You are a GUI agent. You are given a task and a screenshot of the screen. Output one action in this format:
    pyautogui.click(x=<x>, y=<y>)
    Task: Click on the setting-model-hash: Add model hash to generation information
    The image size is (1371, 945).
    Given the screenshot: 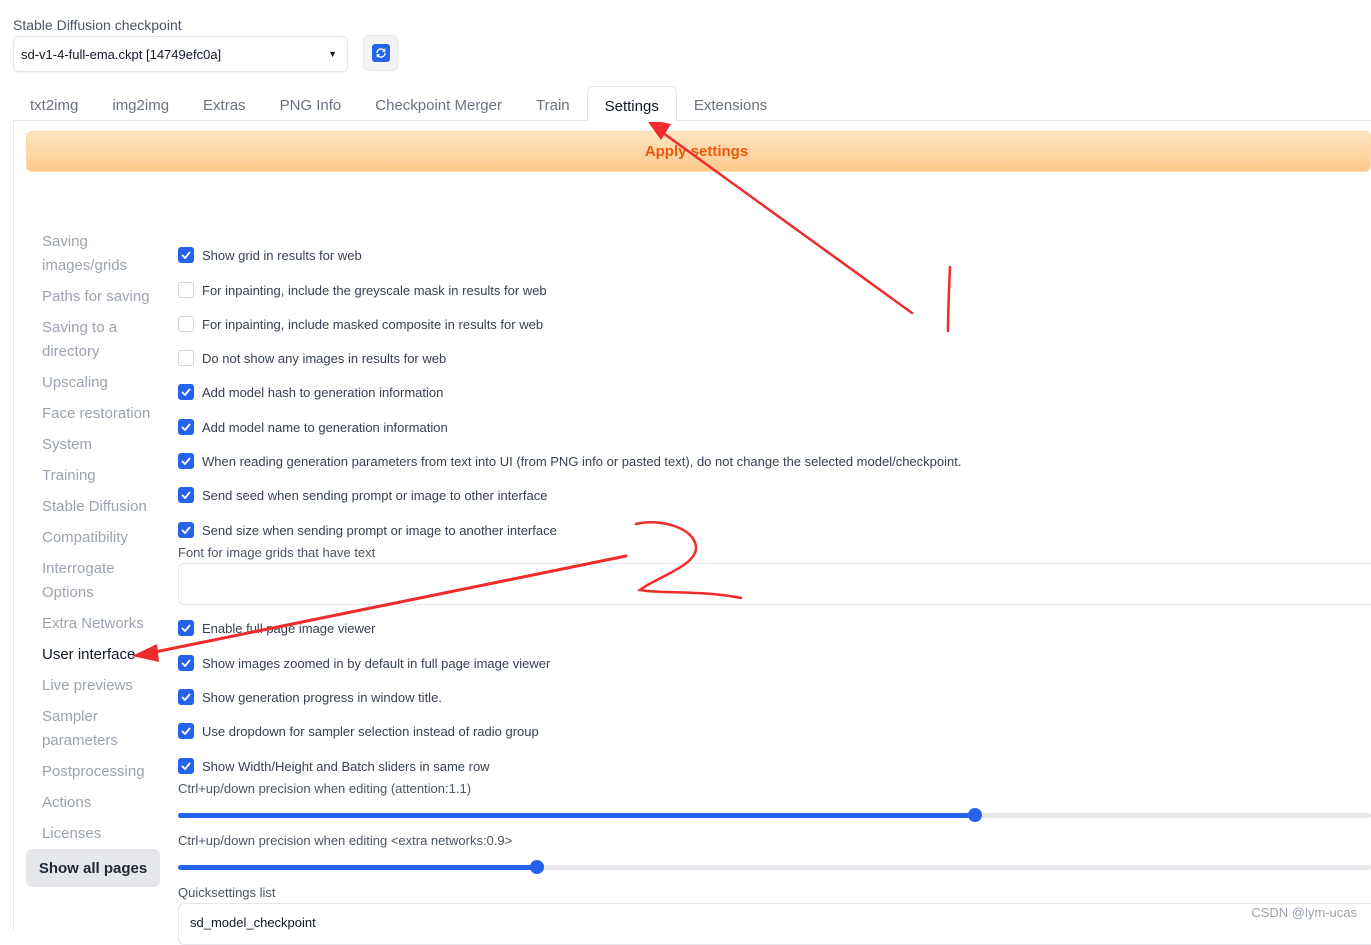 What is the action you would take?
    pyautogui.click(x=310, y=392)
    